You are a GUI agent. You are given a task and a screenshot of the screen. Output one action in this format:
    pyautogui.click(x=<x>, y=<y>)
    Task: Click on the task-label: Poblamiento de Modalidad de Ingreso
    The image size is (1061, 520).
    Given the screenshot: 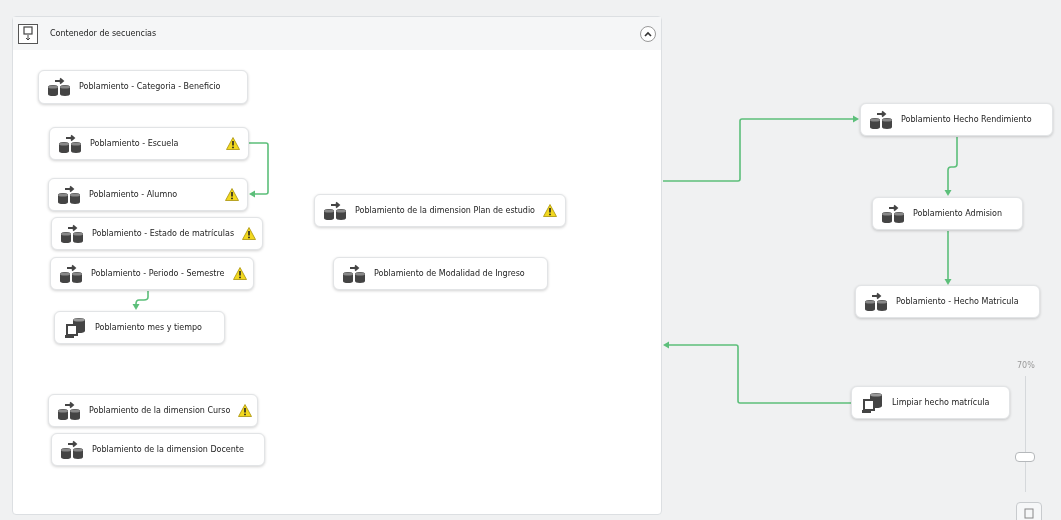 What is the action you would take?
    pyautogui.click(x=449, y=273)
    